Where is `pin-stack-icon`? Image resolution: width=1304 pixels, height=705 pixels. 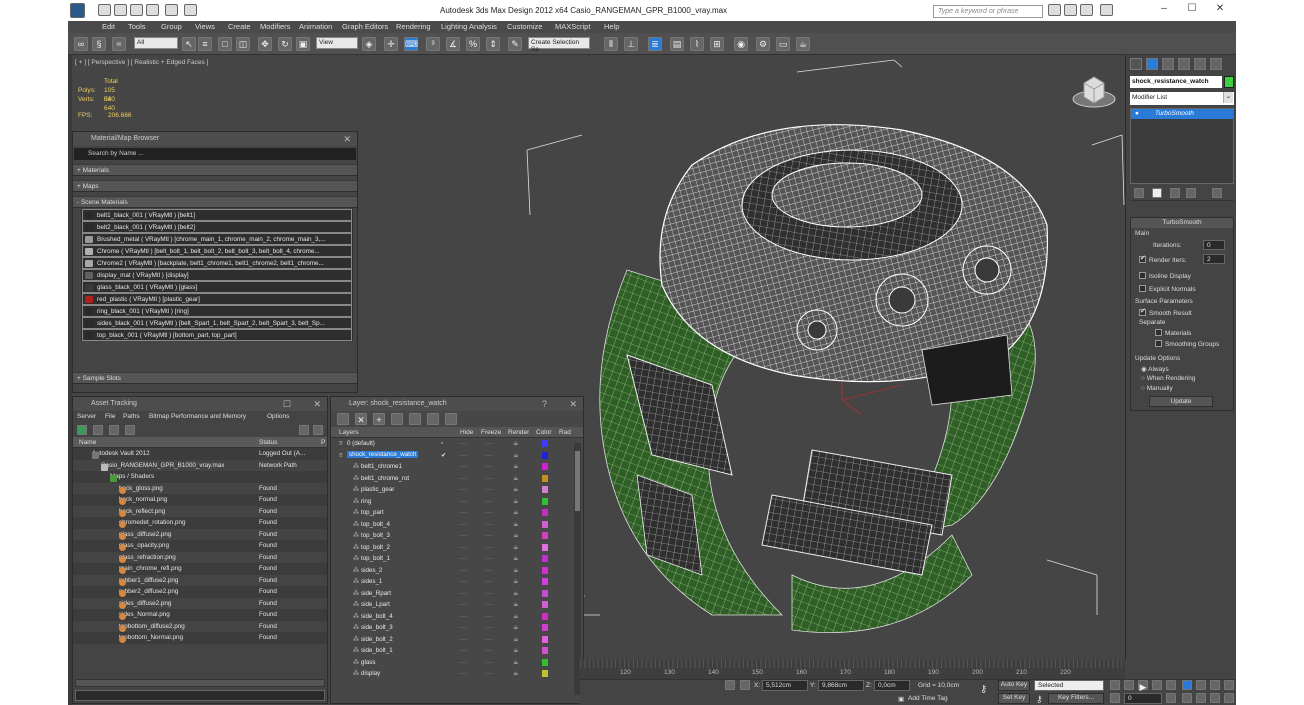 pin-stack-icon is located at coordinates (1139, 193).